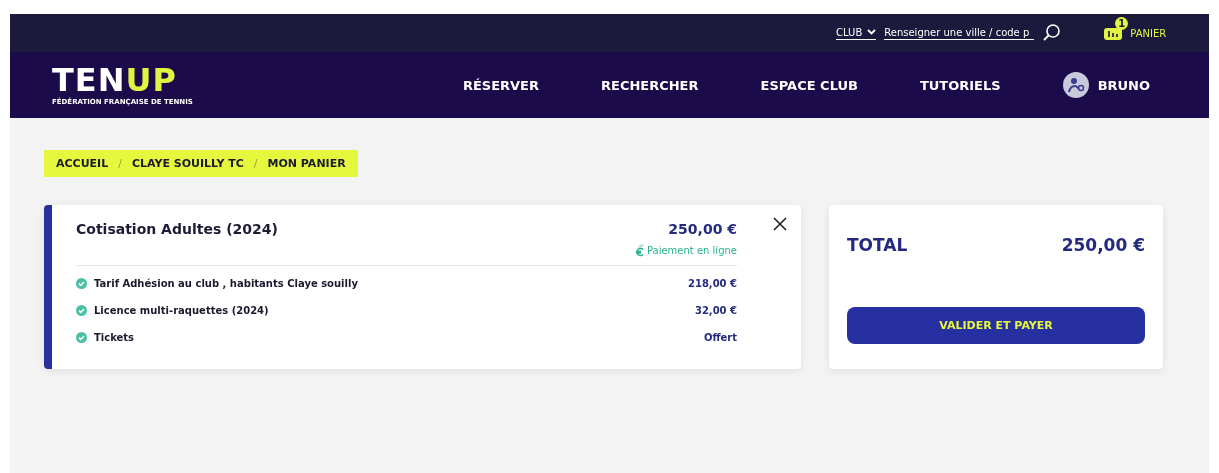  Describe the element at coordinates (715, 310) in the screenshot. I see `line-price: 32,00 €` at that location.